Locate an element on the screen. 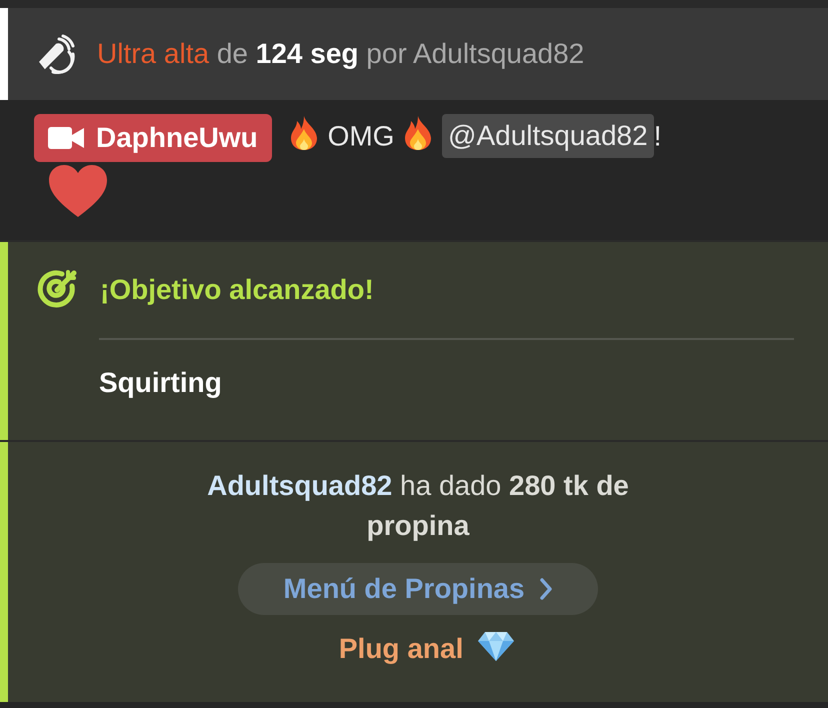 This screenshot has height=708, width=828. tip-menu-button: Menú de Propinas is located at coordinates (418, 588).